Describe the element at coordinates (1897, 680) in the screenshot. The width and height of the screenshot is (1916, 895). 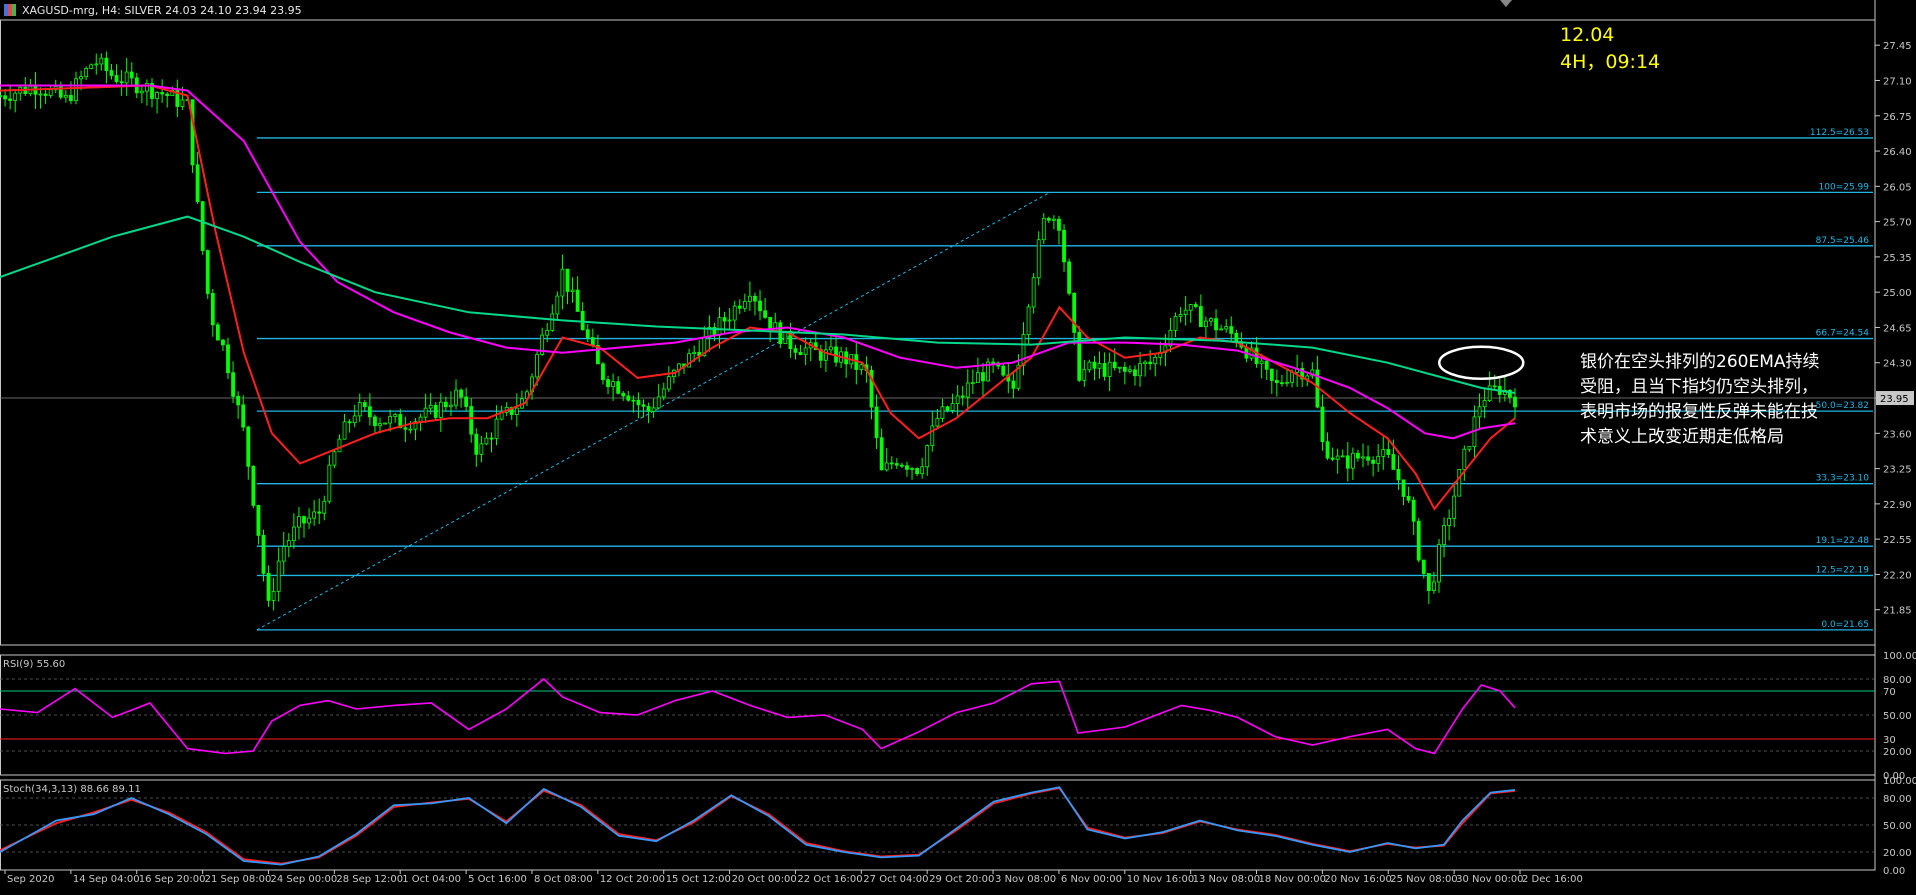
I see `rsi-tick-label: 80.00` at that location.